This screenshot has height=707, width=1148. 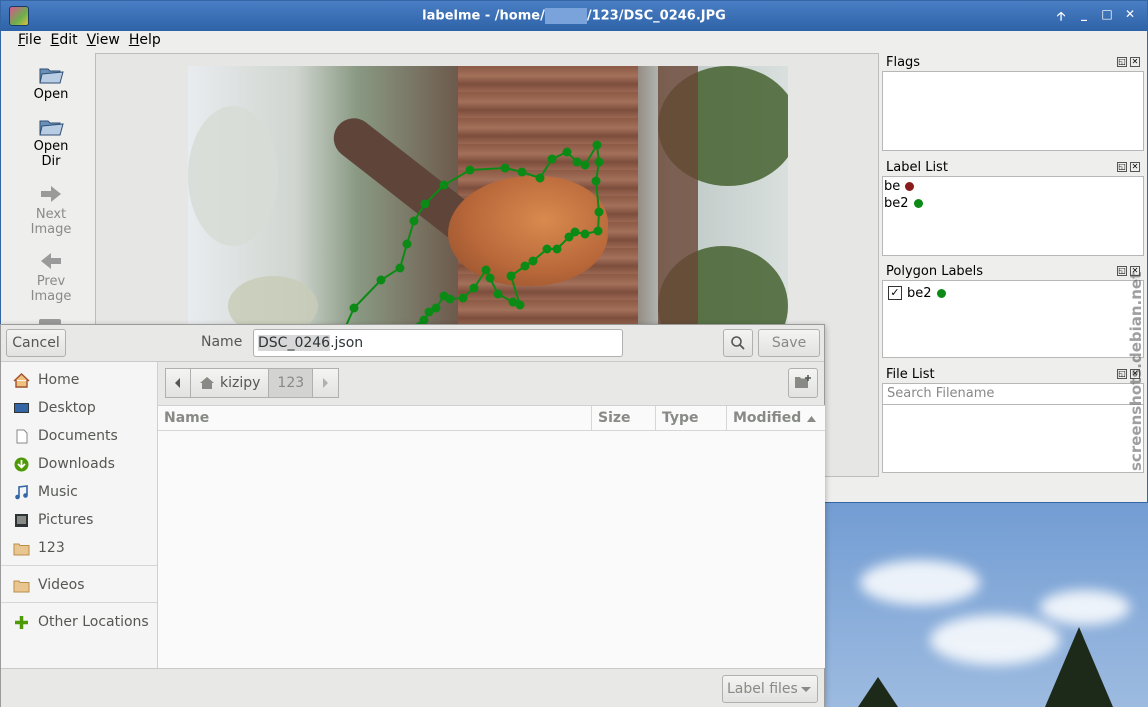 What do you see at coordinates (67, 408) in the screenshot?
I see `place-label: Desktop` at bounding box center [67, 408].